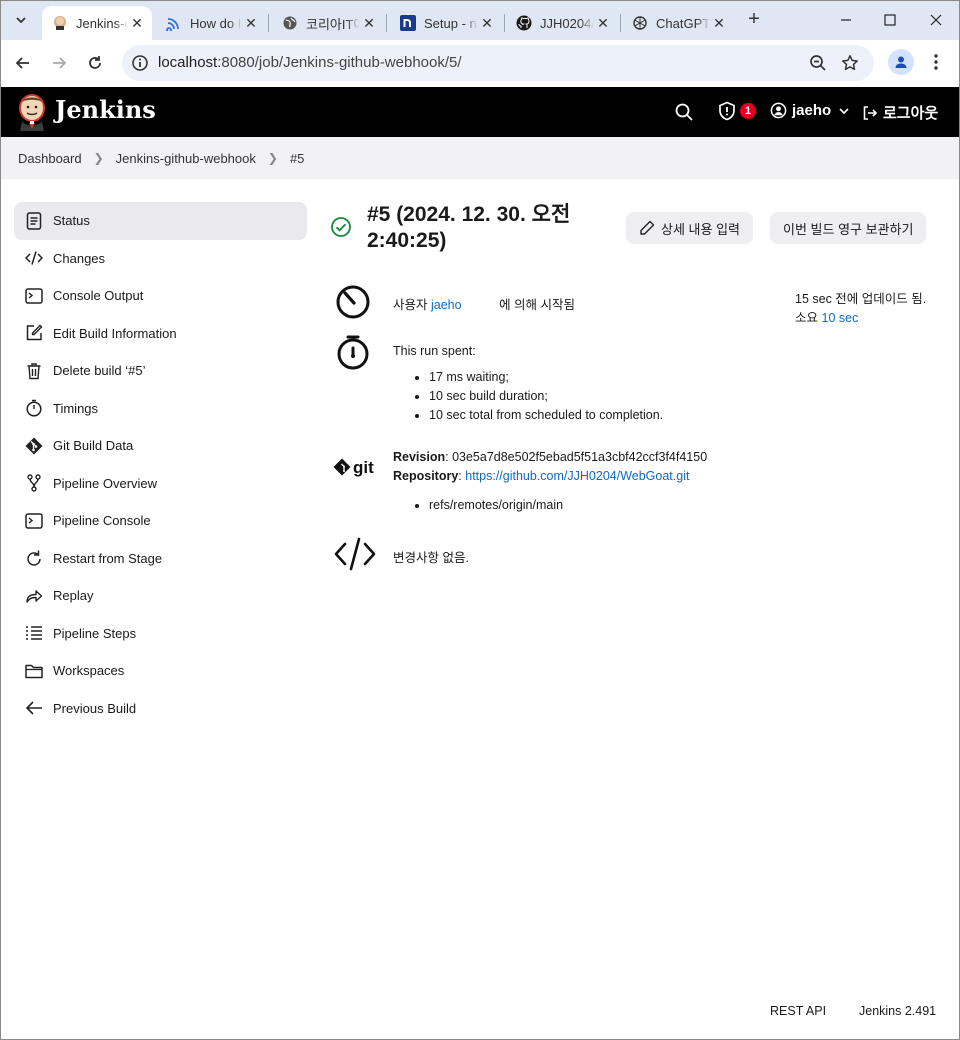 The width and height of the screenshot is (960, 1040). I want to click on tab-search-button, so click(21, 20).